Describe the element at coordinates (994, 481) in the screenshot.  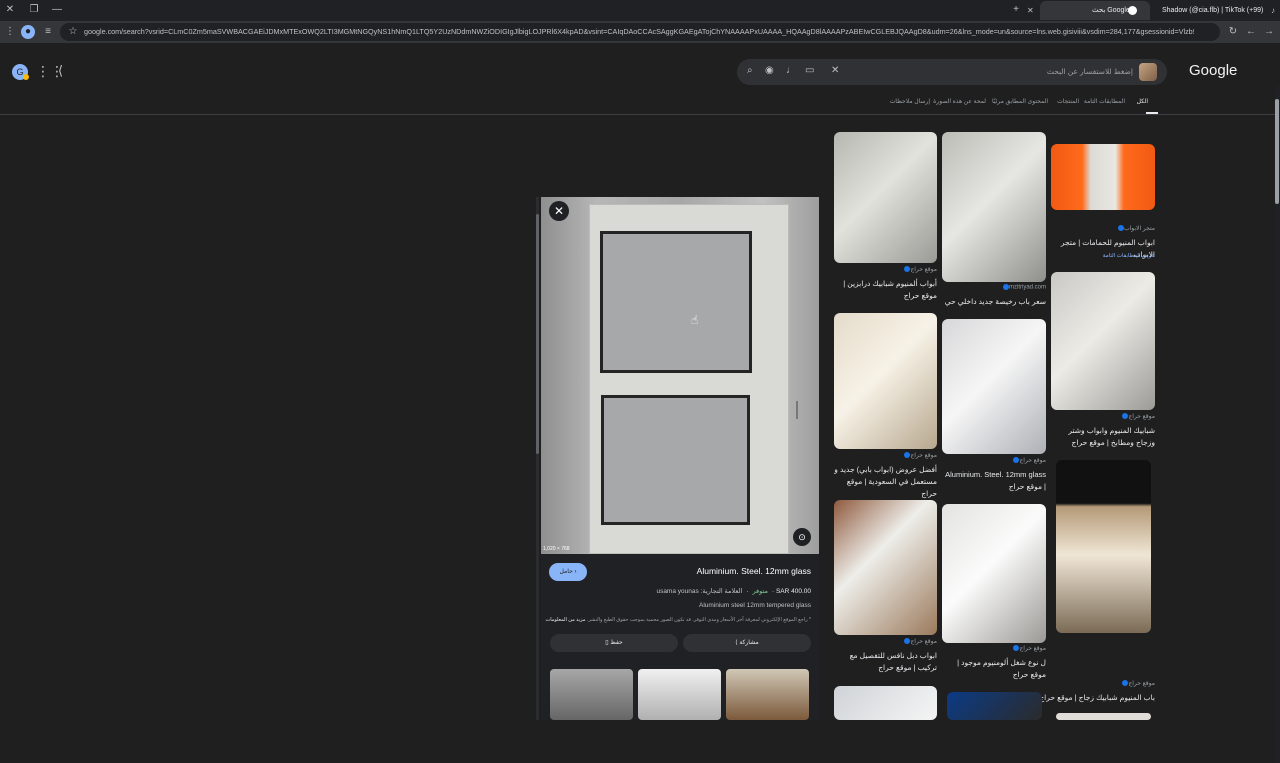
I see `result-title: Aluminium. Steel. 12mm glass | موقع حراج` at that location.